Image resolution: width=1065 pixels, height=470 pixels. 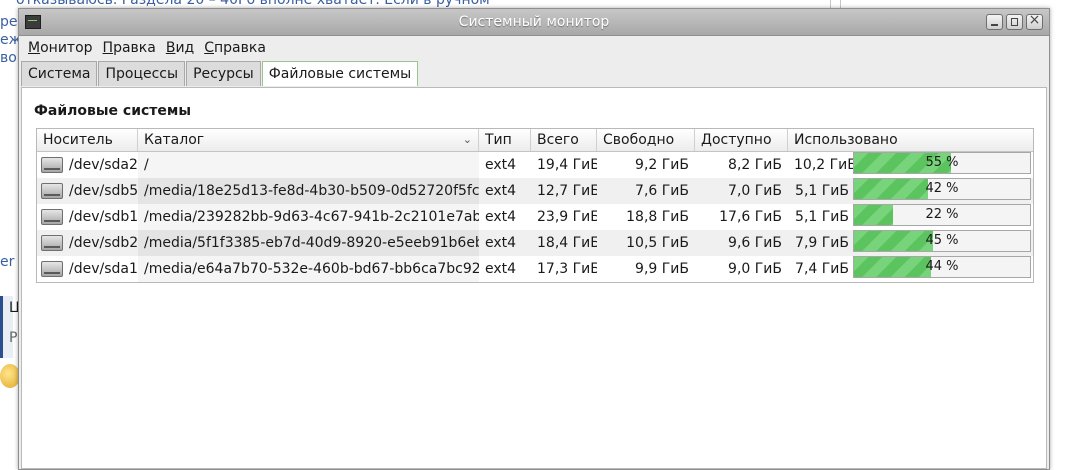 I want to click on column-header-free: Свободно, so click(x=646, y=140).